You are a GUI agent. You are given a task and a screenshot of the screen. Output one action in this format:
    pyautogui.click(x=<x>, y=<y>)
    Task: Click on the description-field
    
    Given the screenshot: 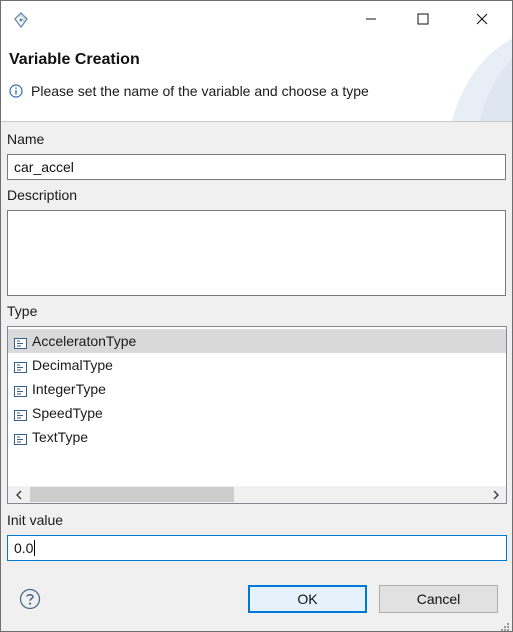 What is the action you would take?
    pyautogui.click(x=256, y=253)
    